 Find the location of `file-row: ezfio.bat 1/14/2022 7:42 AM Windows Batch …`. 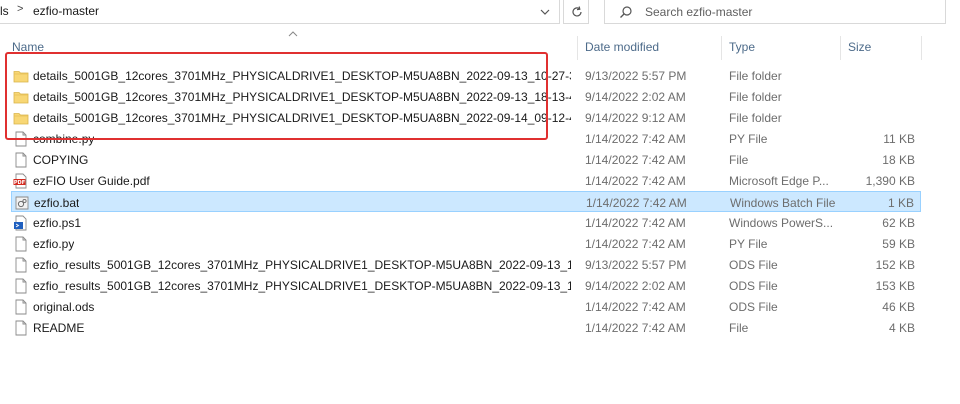

file-row: ezfio.bat 1/14/2022 7:42 AM Windows Batch … is located at coordinates (466, 201).